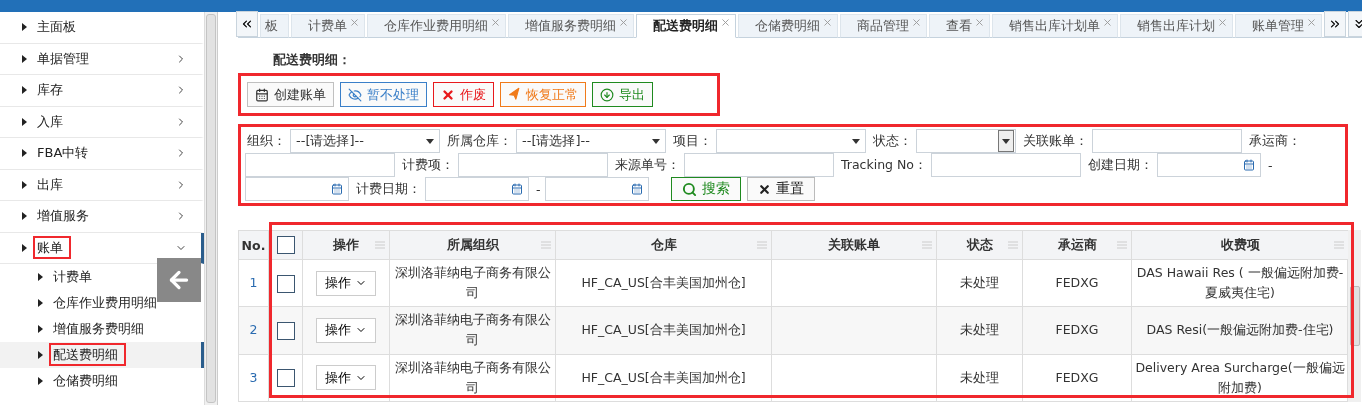  I want to click on table-cell: Delivery Area Surcharge(一般偏远附加费), so click(1240, 378).